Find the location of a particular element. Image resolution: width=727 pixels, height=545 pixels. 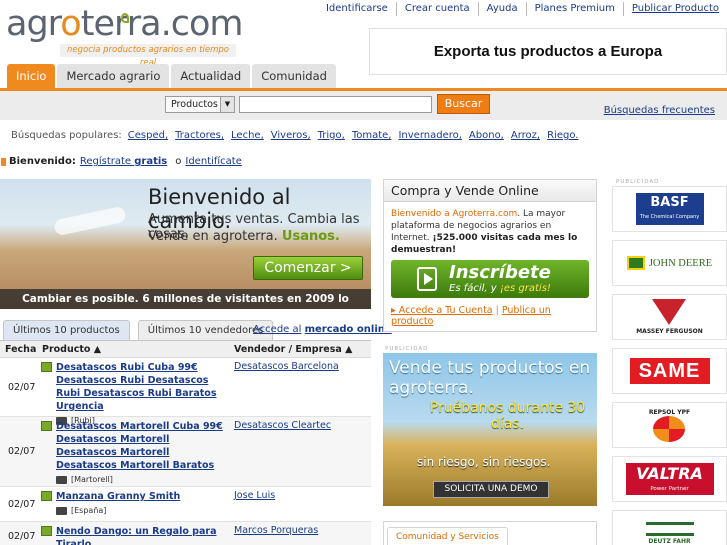

brand-valtra: VALTRA Power Partner is located at coordinates (669, 479).